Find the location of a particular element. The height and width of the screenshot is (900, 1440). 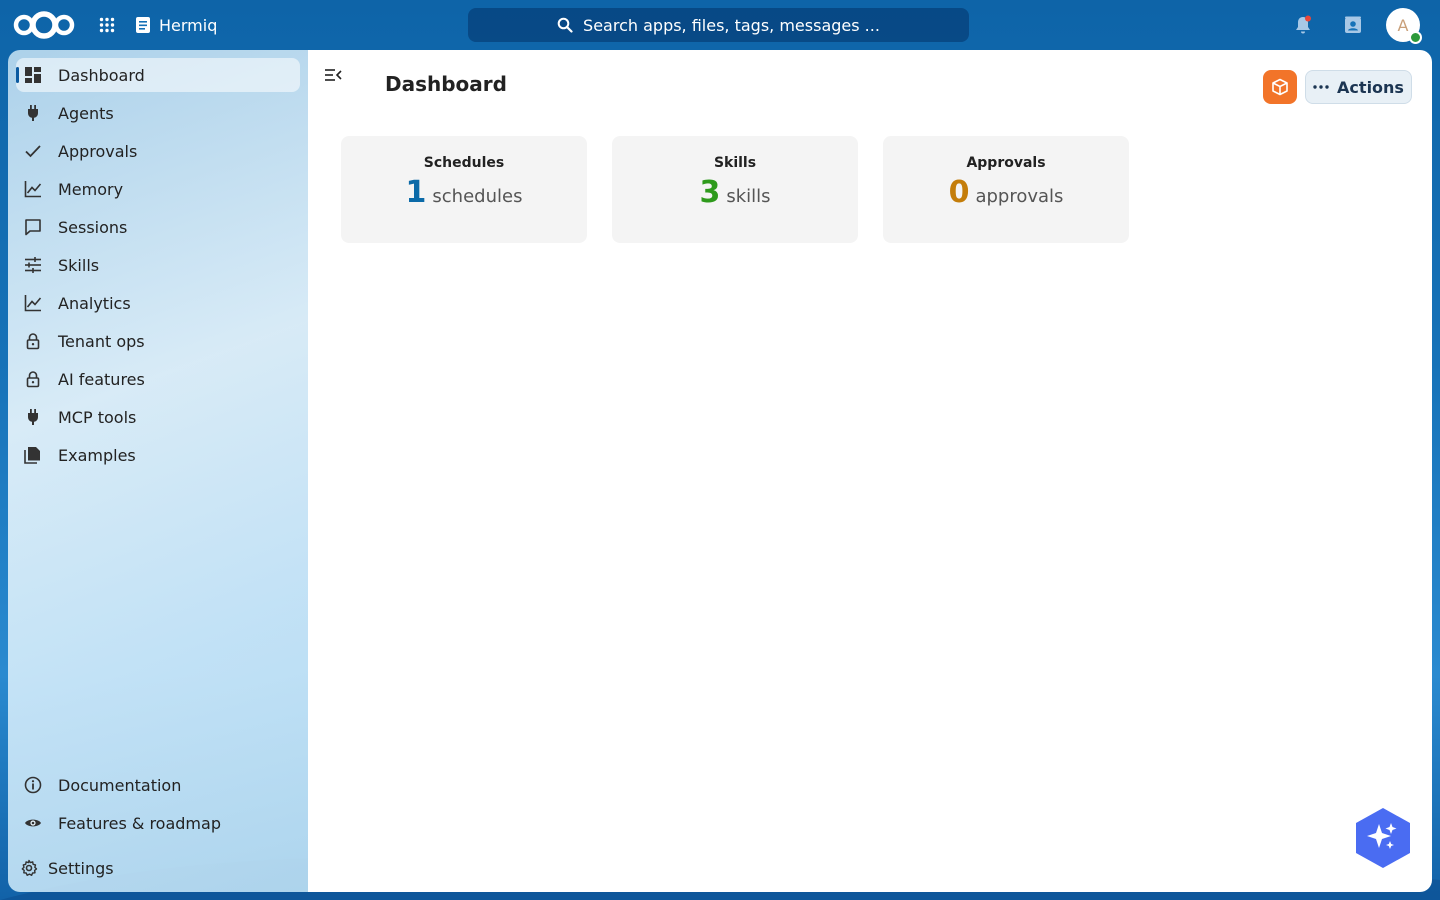

app-document-icon is located at coordinates (143, 25).